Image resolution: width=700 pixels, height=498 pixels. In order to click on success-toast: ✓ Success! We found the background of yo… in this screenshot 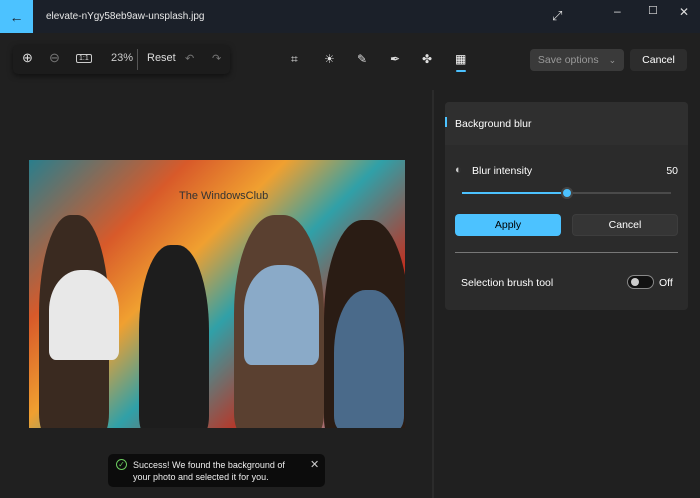, I will do `click(216, 470)`.